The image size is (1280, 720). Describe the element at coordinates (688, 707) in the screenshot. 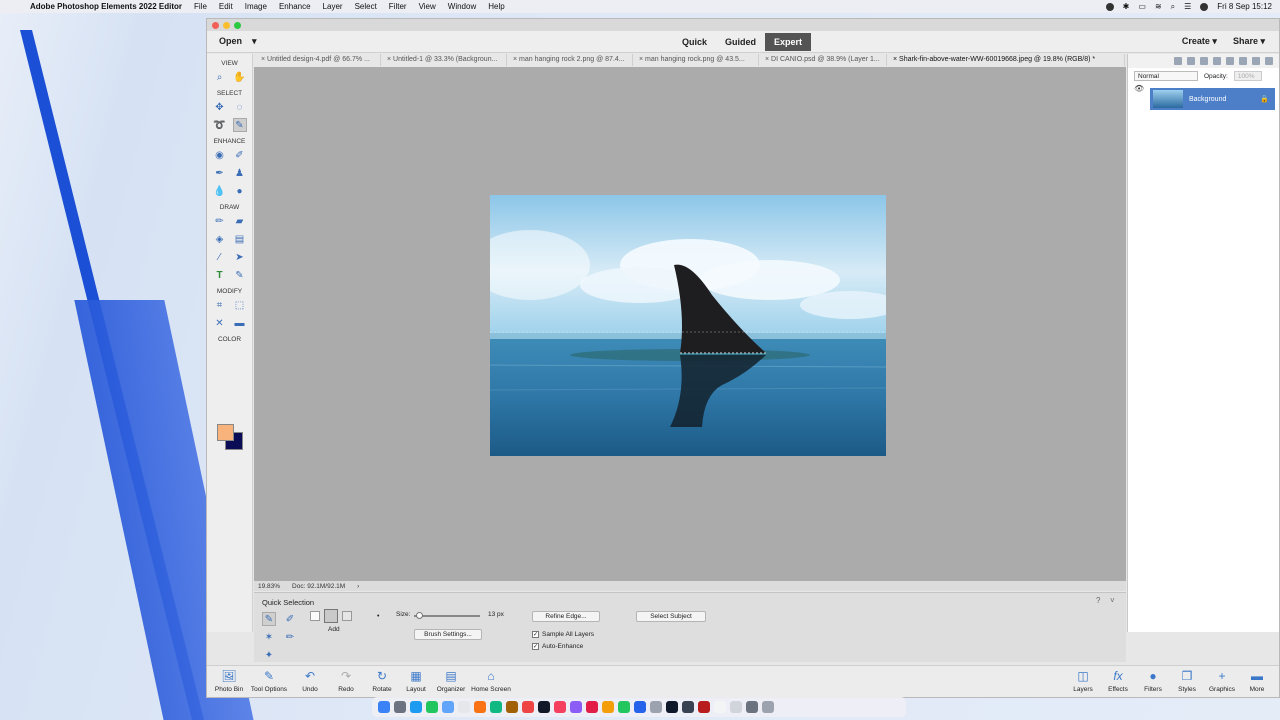

I see `capture-icon` at that location.